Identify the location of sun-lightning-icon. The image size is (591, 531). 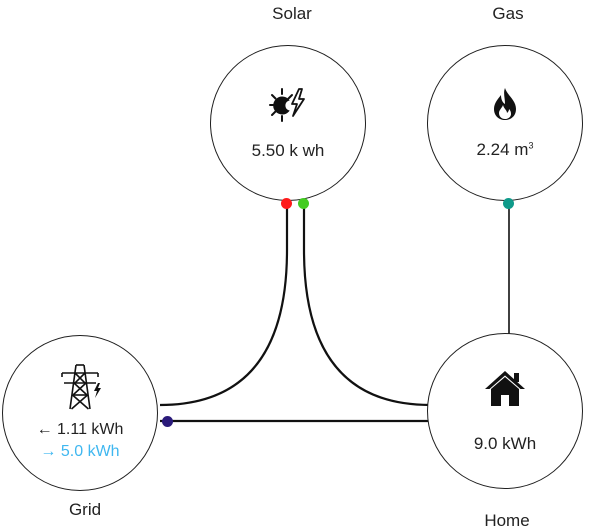
(287, 105).